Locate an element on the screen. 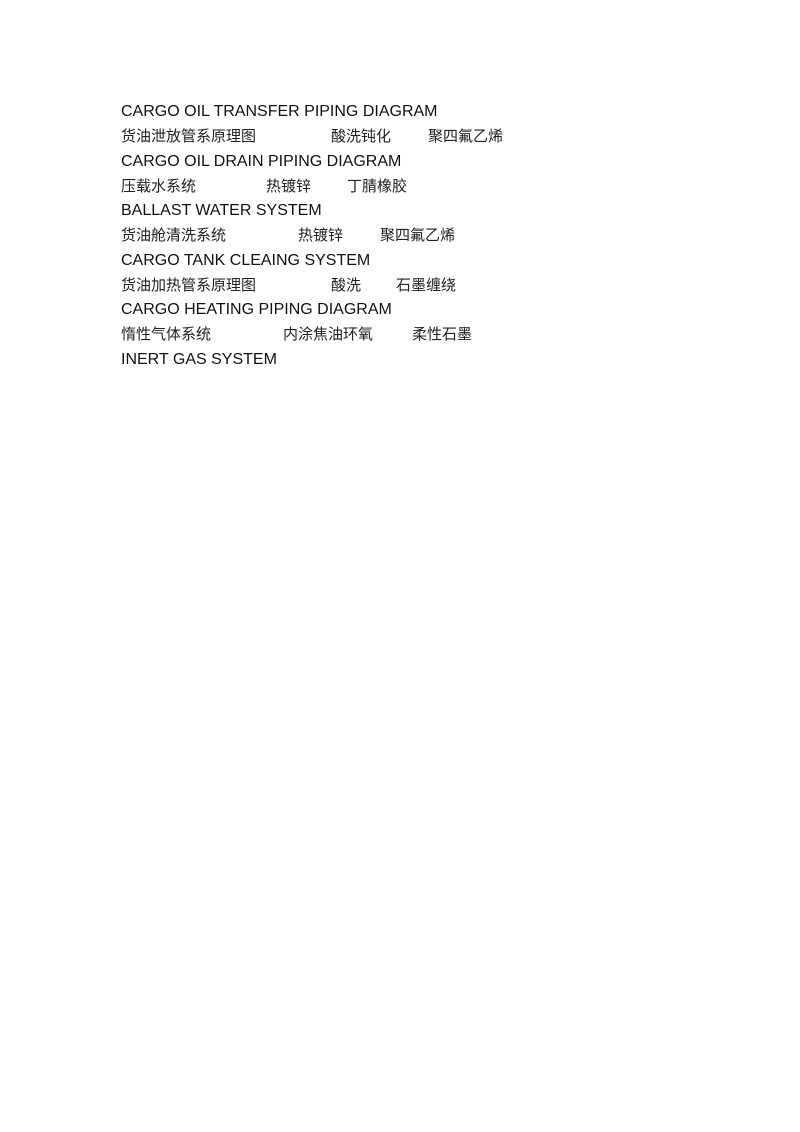 Image resolution: width=800 pixels, height=1132 pixels. english-heading: CARGO TANK CLEAING SYSTEM is located at coordinates (246, 260).